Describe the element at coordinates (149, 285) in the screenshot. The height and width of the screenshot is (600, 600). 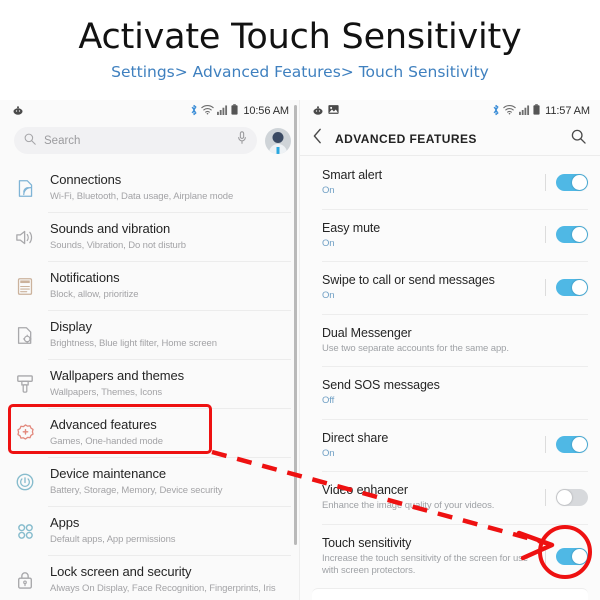
I see `settings-item-notifications: Notifications Block, allow, prioritize` at that location.